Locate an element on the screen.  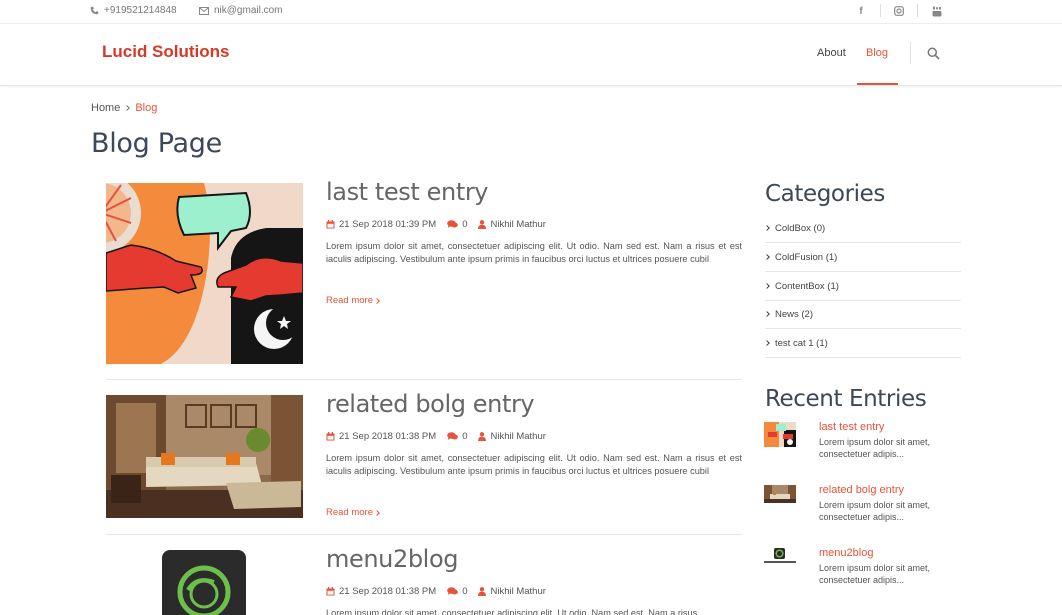
post-title: last test entry is located at coordinates (407, 192).